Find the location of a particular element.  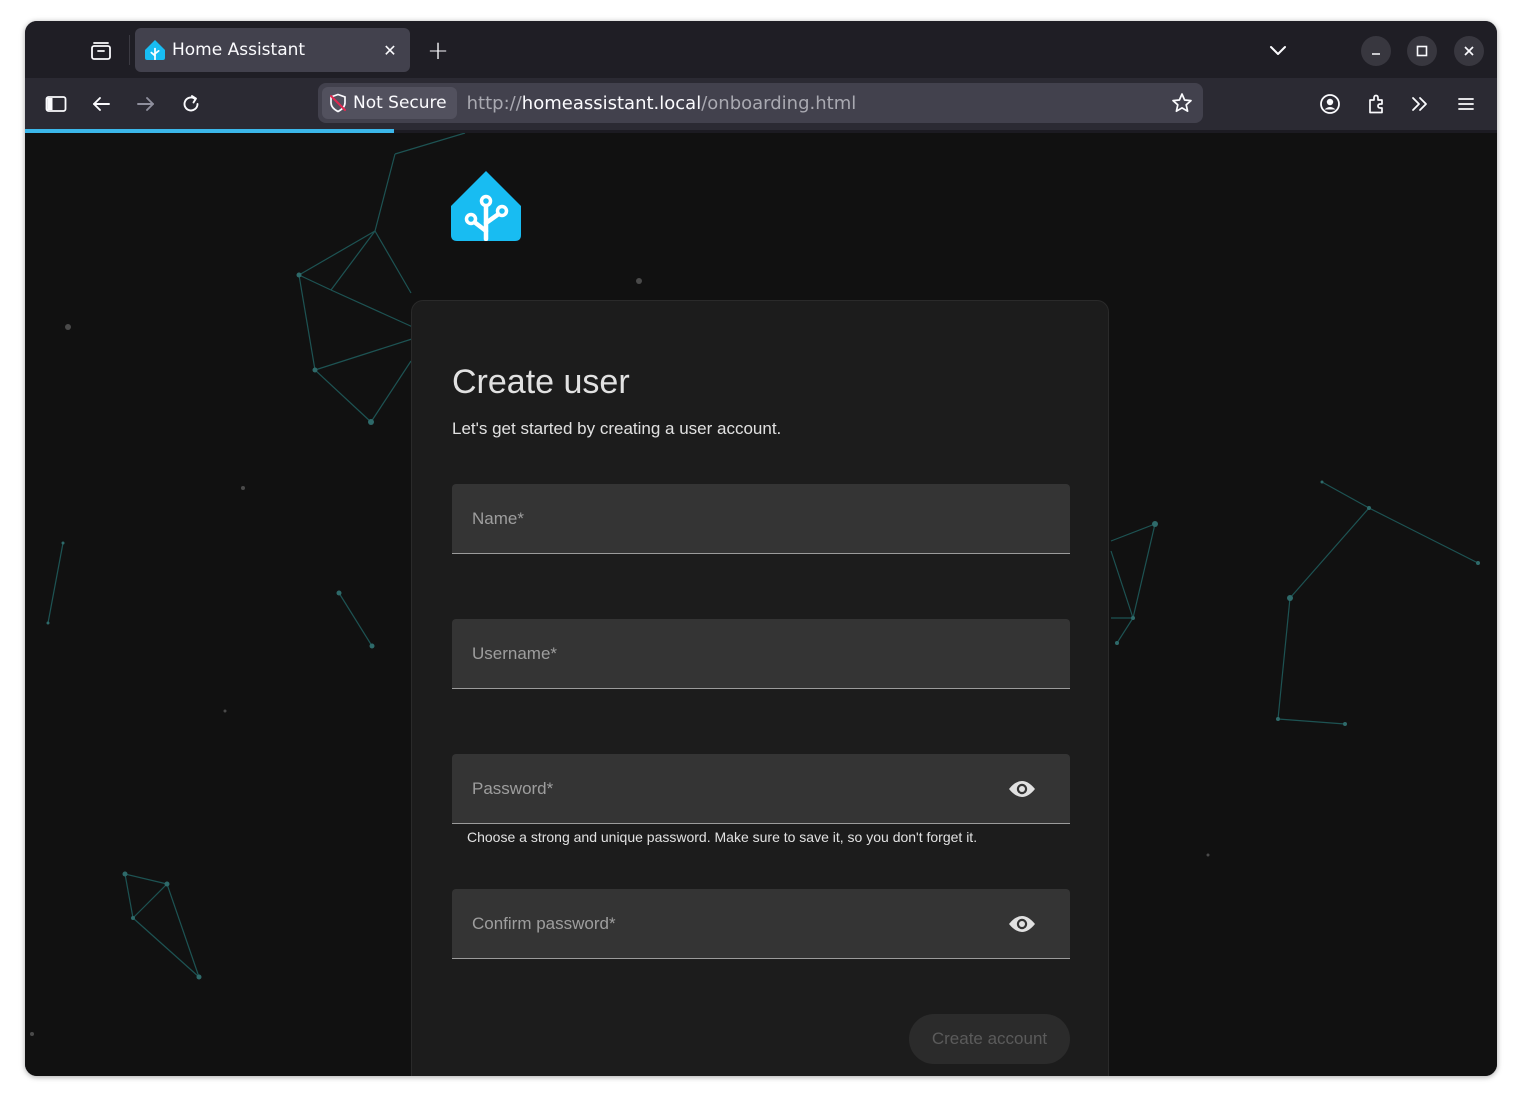

reload-button is located at coordinates (191, 104).